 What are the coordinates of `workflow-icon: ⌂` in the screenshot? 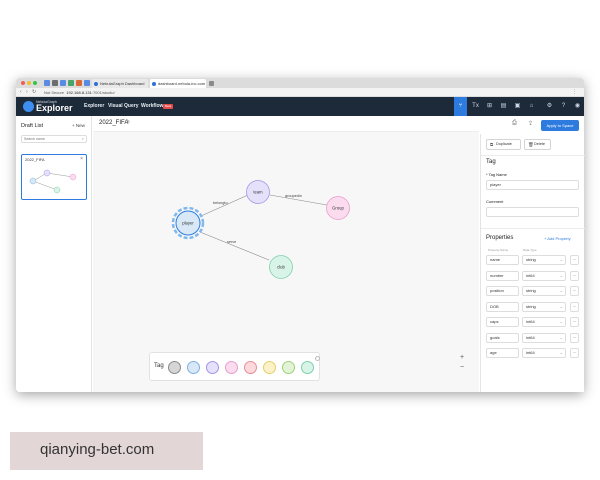 It's located at (531, 106).